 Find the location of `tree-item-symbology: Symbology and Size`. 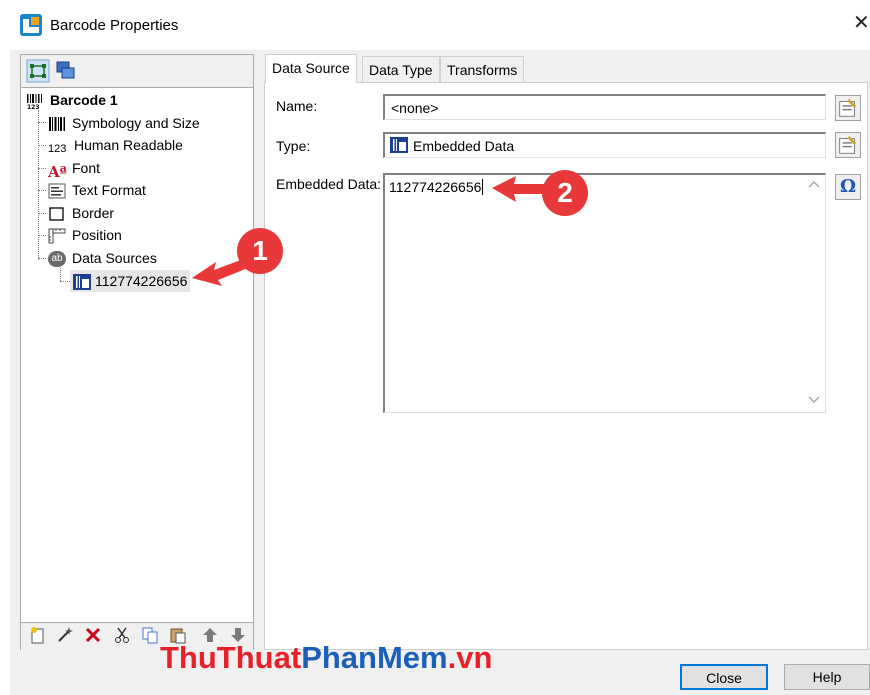

tree-item-symbology: Symbology and Size is located at coordinates (124, 123).